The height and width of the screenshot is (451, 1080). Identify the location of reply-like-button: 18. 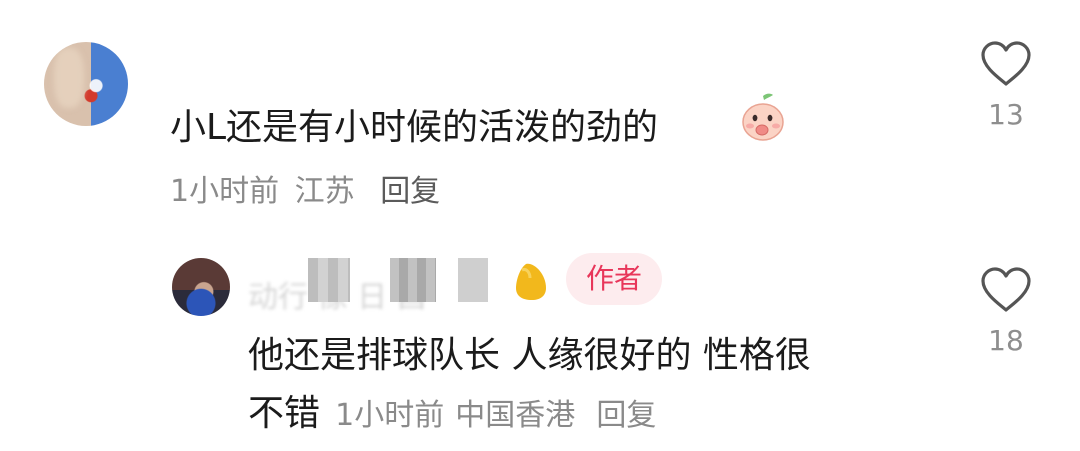
(1006, 311).